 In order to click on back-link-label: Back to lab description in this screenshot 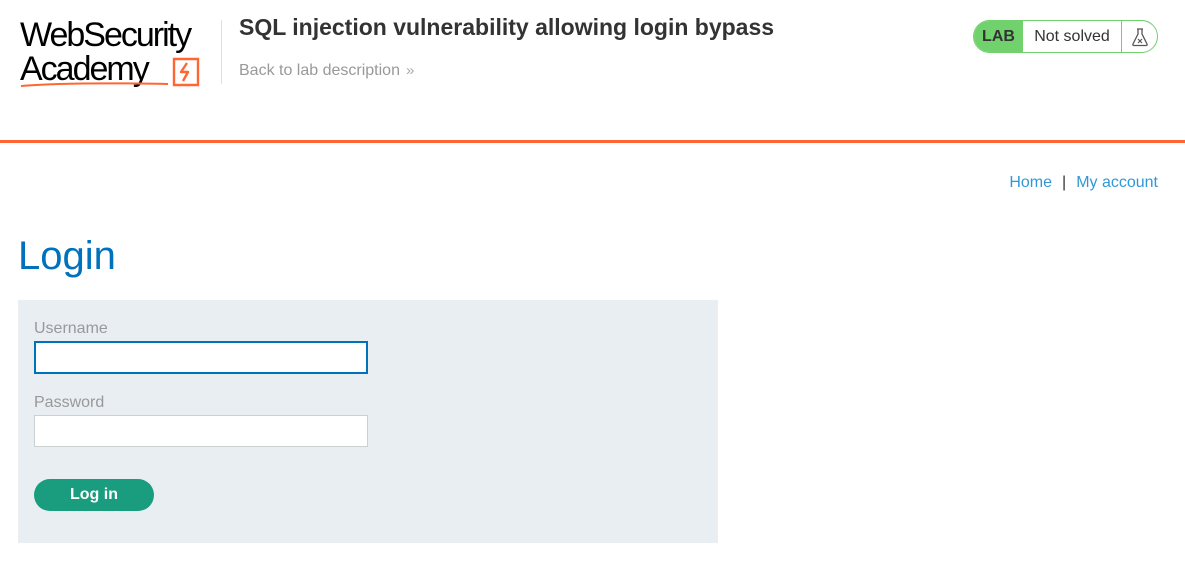, I will do `click(319, 70)`.